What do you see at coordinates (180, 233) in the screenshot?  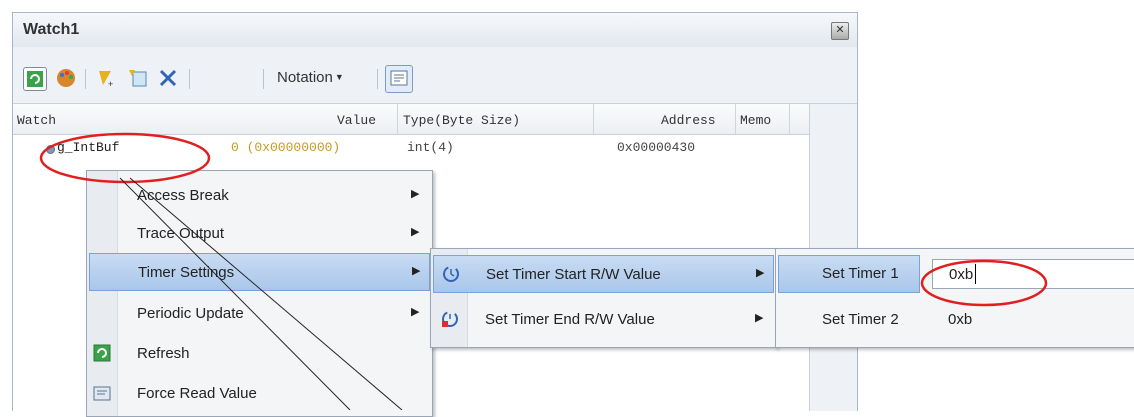 I see `menu-item-label: Trace Output` at bounding box center [180, 233].